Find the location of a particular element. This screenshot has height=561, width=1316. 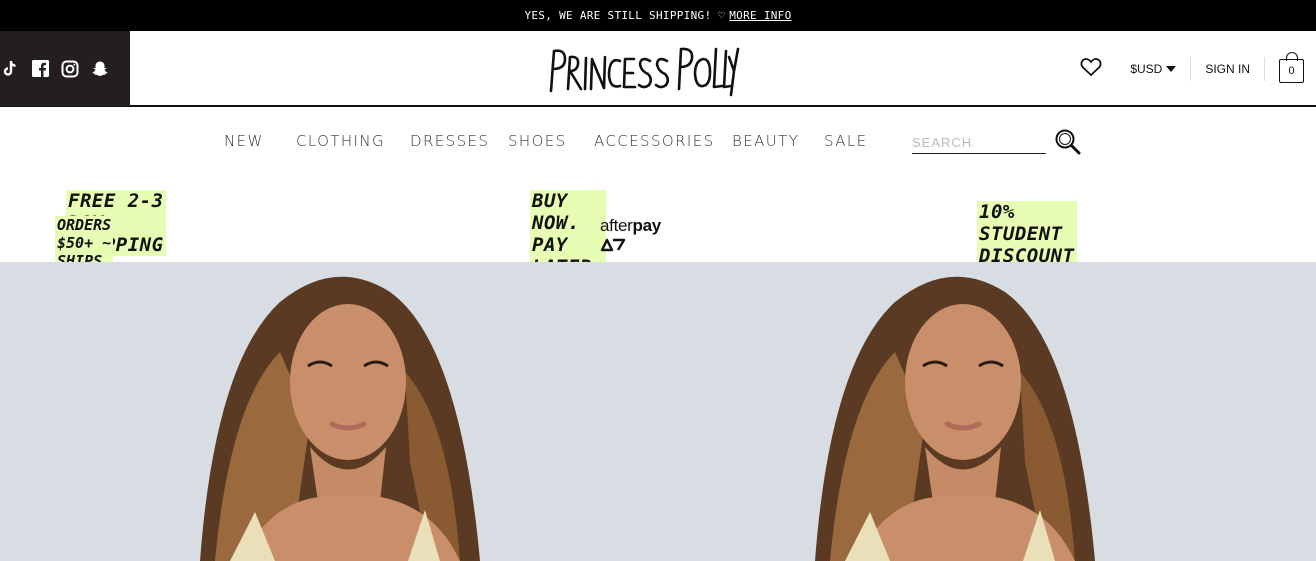

afterpay-arrows-icon is located at coordinates (613, 245).